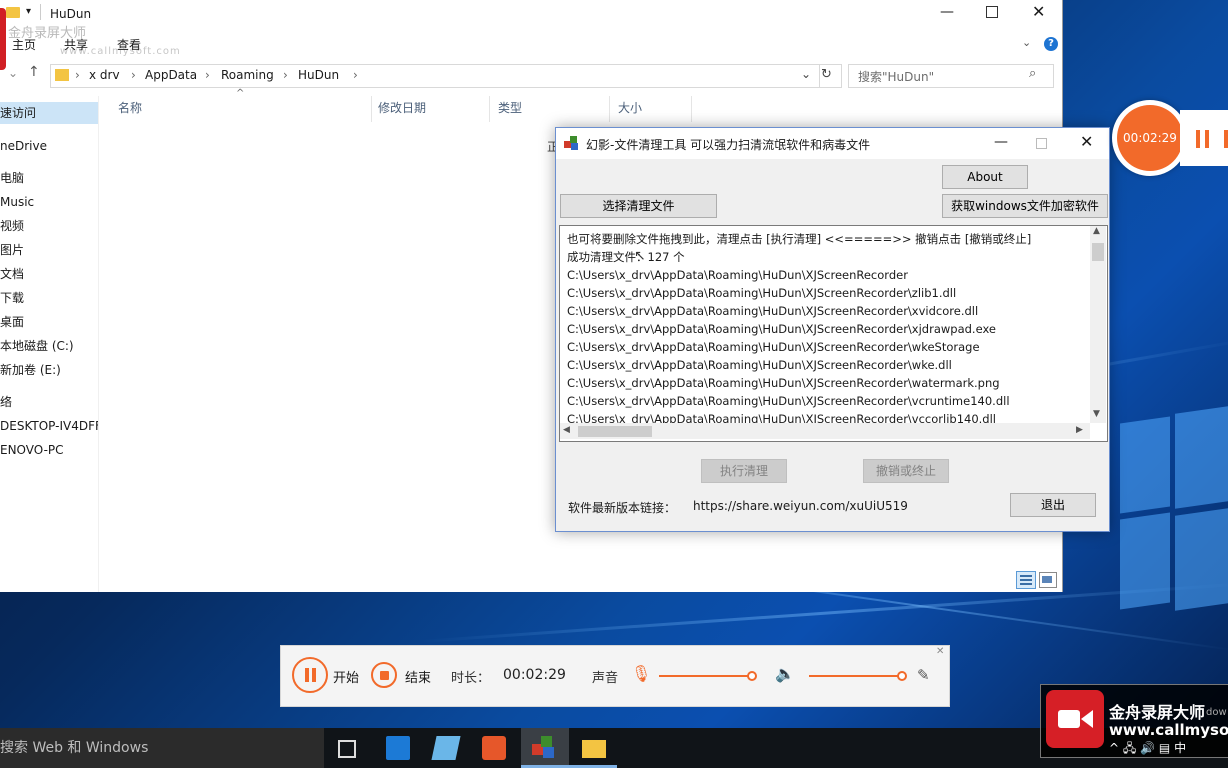  What do you see at coordinates (34, 72) in the screenshot?
I see `up-arrow-icon: ↑` at bounding box center [34, 72].